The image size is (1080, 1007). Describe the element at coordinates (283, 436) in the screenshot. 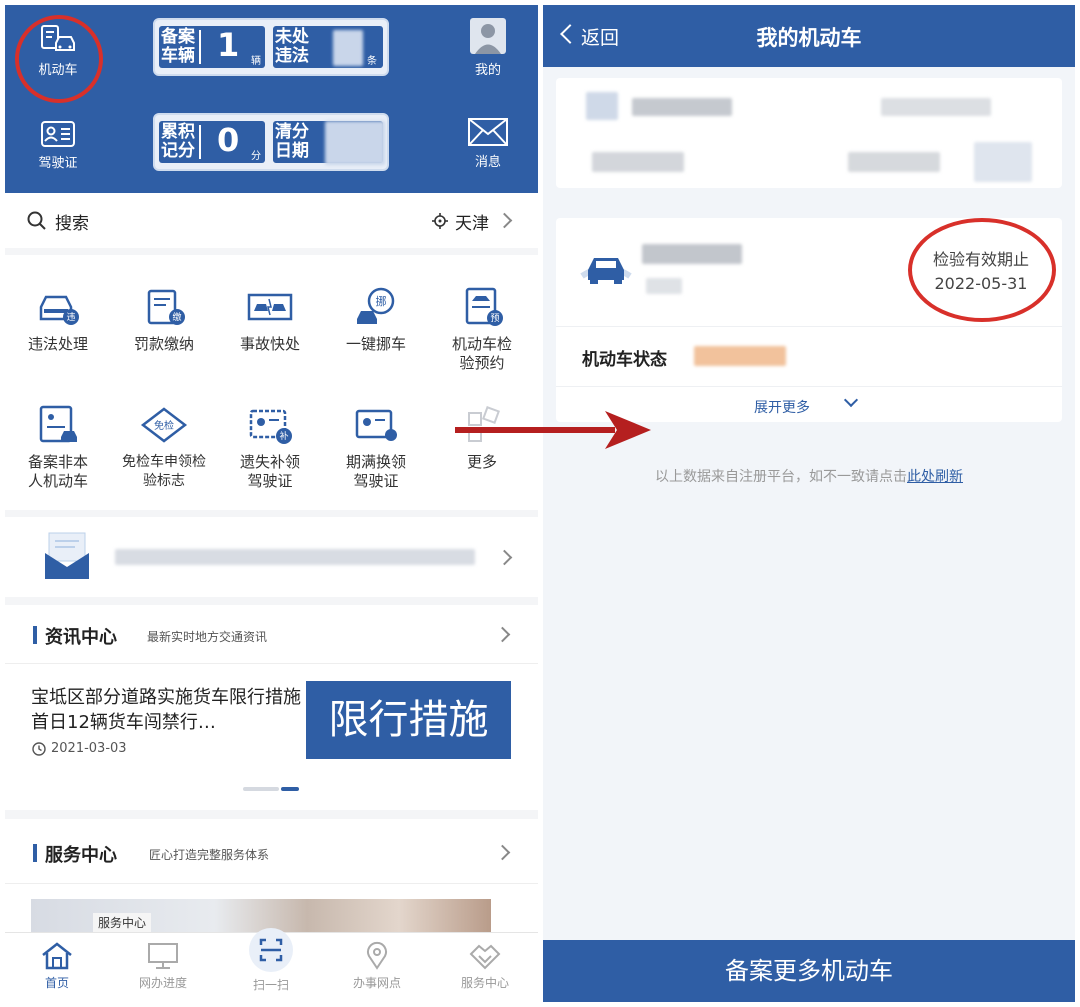

I see `svg-text: 补` at that location.